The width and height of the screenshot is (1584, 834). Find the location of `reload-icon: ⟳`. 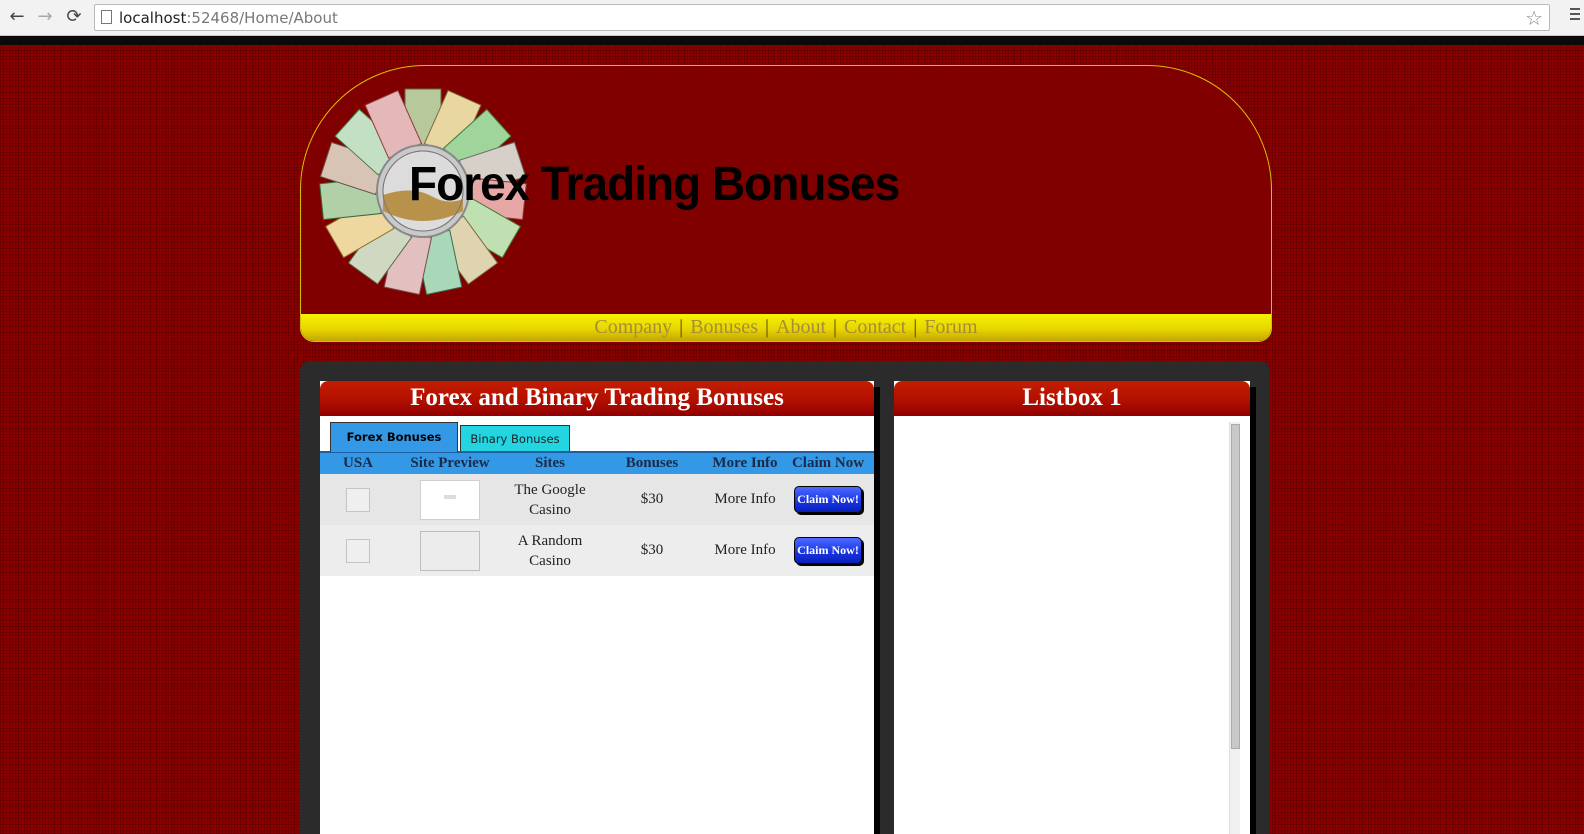

reload-icon: ⟳ is located at coordinates (74, 17).